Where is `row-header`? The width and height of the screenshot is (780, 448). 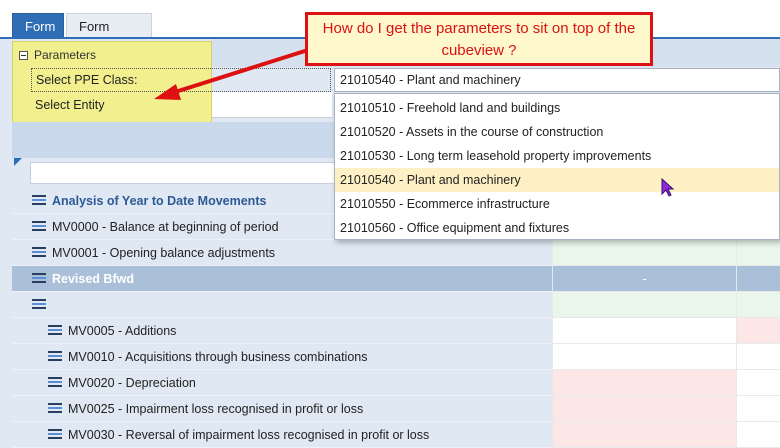
row-header is located at coordinates (282, 305).